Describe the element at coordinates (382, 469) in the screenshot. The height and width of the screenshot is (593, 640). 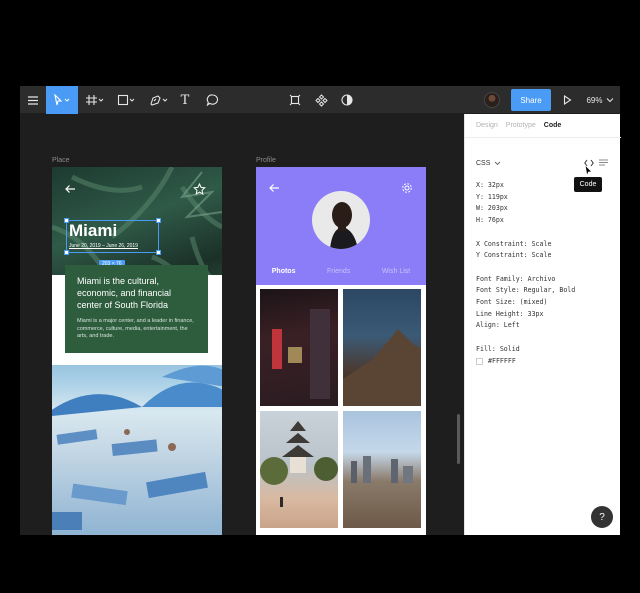
I see `photo-city-lake` at that location.